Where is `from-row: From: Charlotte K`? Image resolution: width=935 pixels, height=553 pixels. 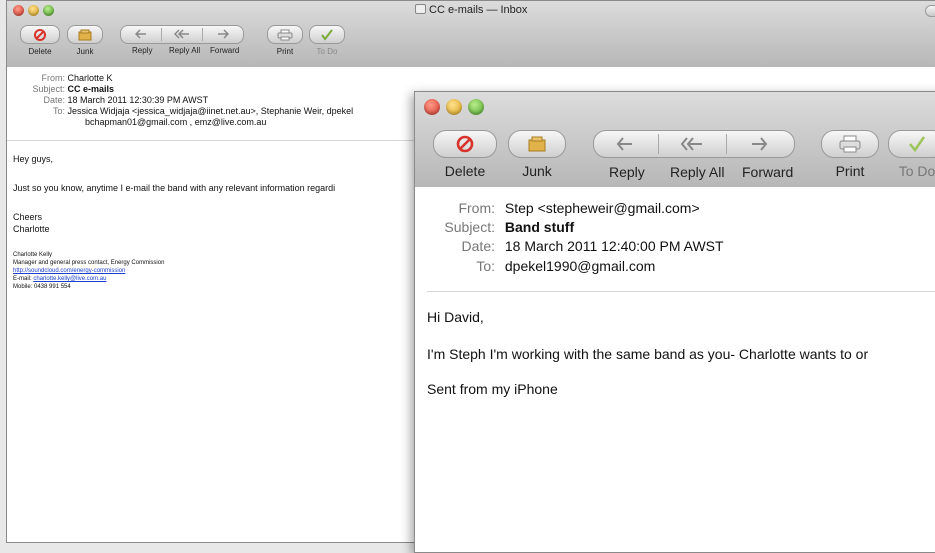
from-row: From: Charlotte K is located at coordinates (60, 78).